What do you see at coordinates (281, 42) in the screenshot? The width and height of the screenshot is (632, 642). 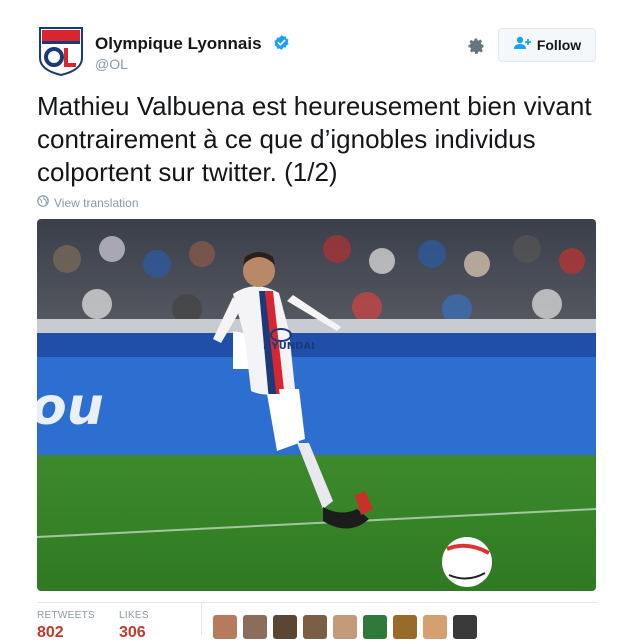 I see `verified-badge-icon` at bounding box center [281, 42].